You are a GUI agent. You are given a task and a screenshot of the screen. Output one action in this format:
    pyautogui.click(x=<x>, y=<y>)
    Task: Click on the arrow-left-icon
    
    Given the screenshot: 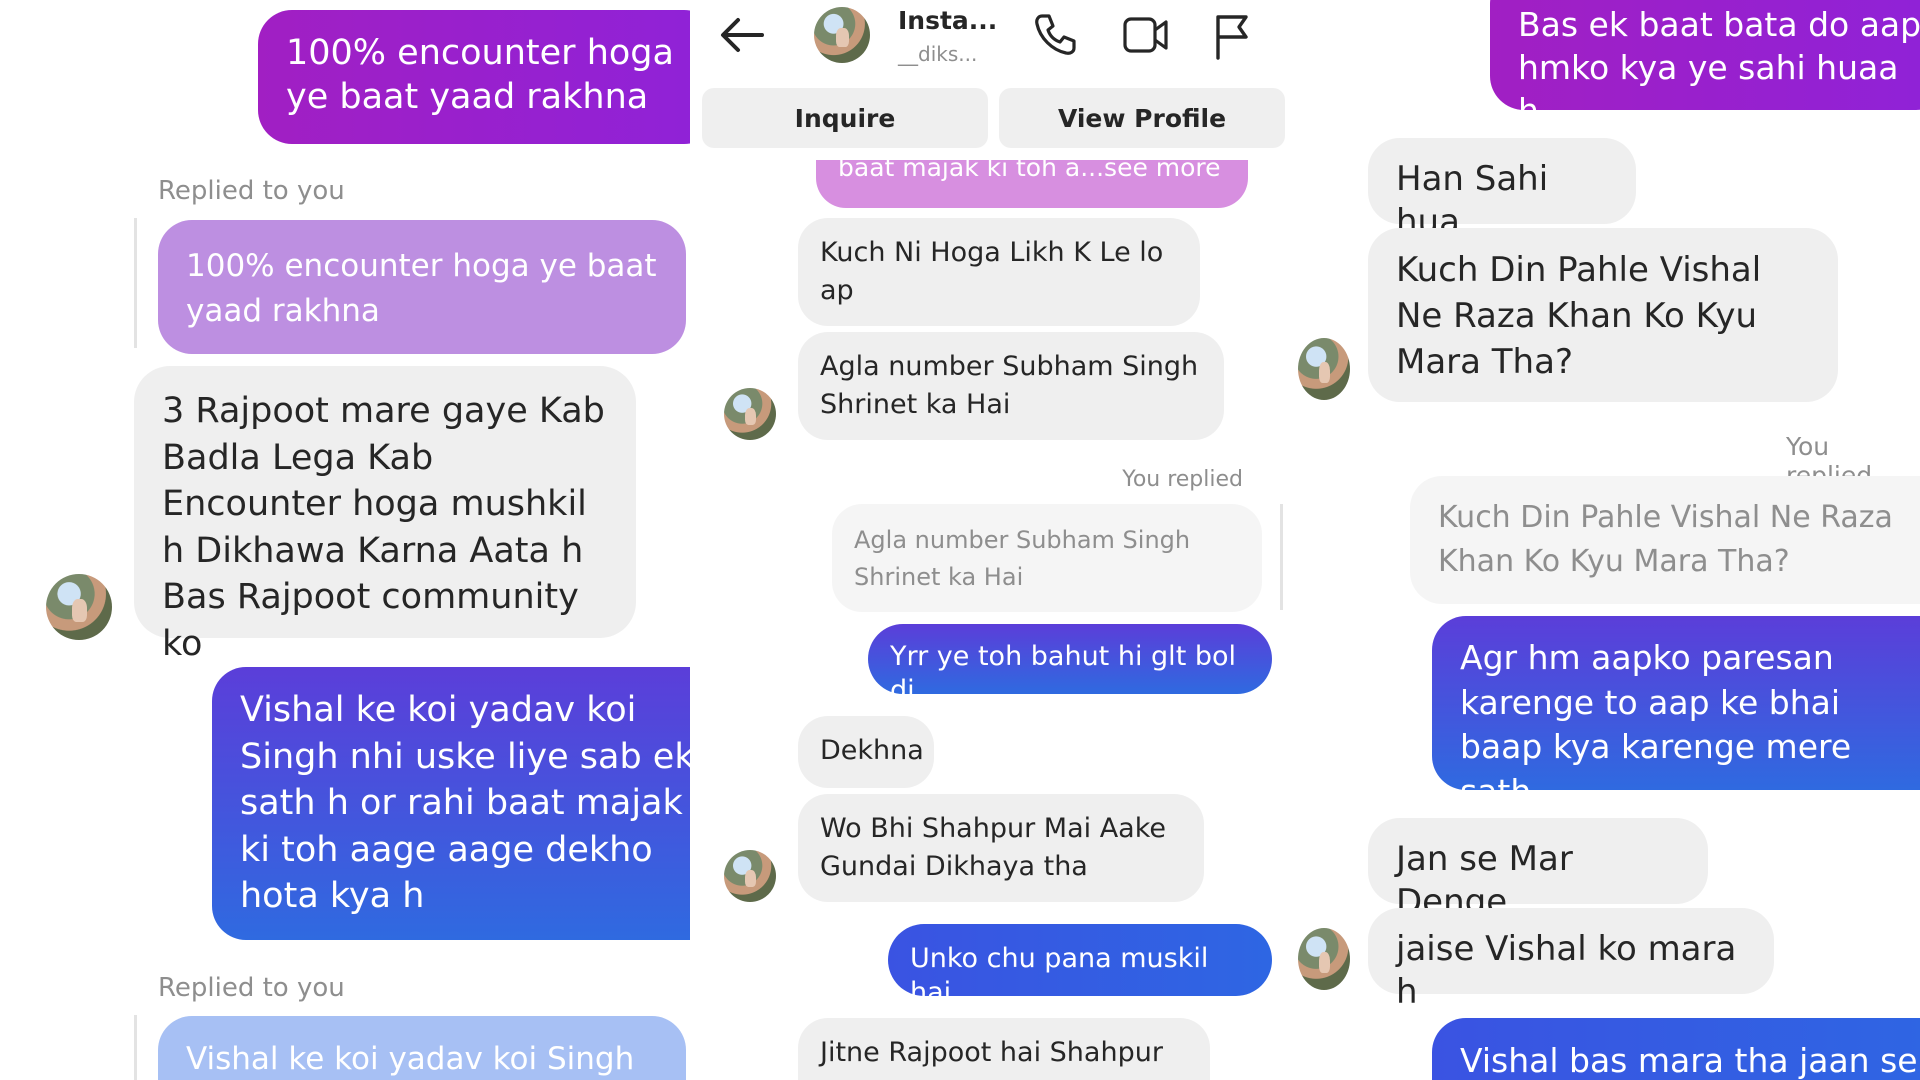 What is the action you would take?
    pyautogui.click(x=742, y=35)
    